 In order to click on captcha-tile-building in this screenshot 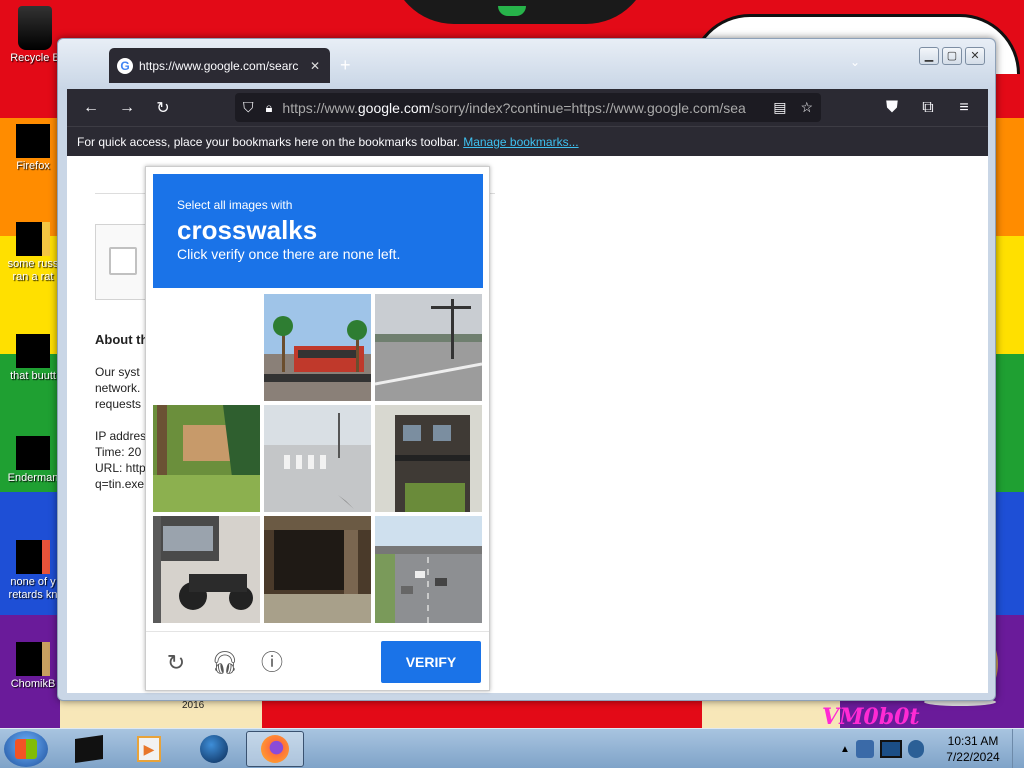, I will do `click(428, 458)`.